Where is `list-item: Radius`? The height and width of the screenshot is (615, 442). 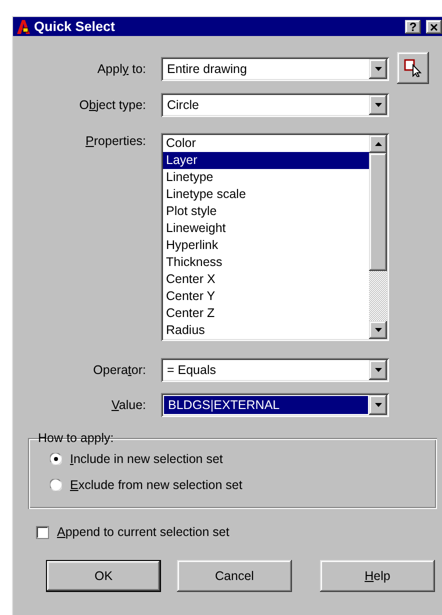
list-item: Radius is located at coordinates (266, 330).